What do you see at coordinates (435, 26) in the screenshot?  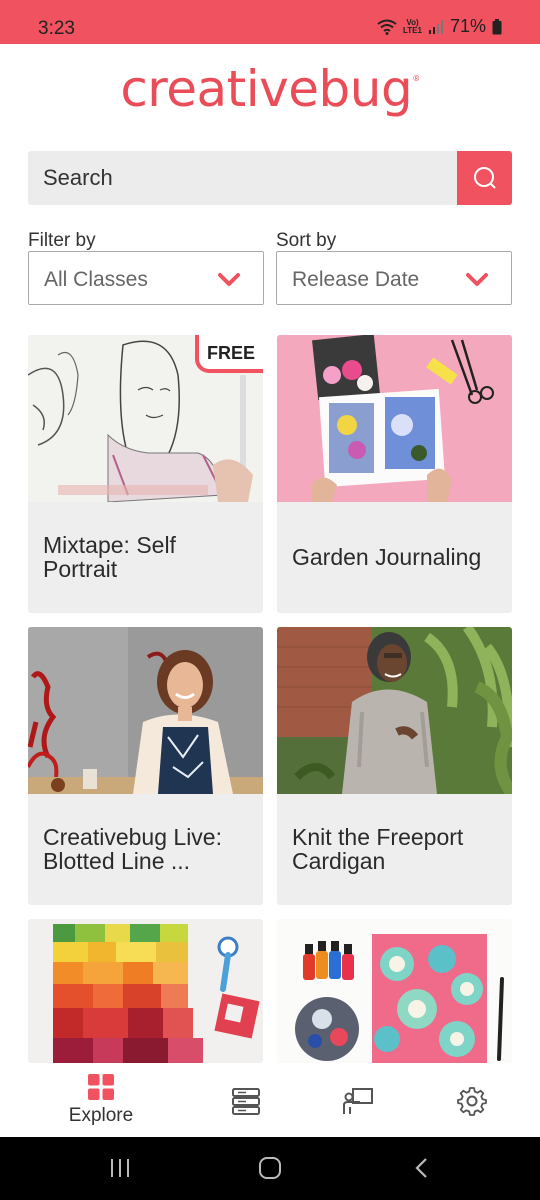 I see `signal-icon` at bounding box center [435, 26].